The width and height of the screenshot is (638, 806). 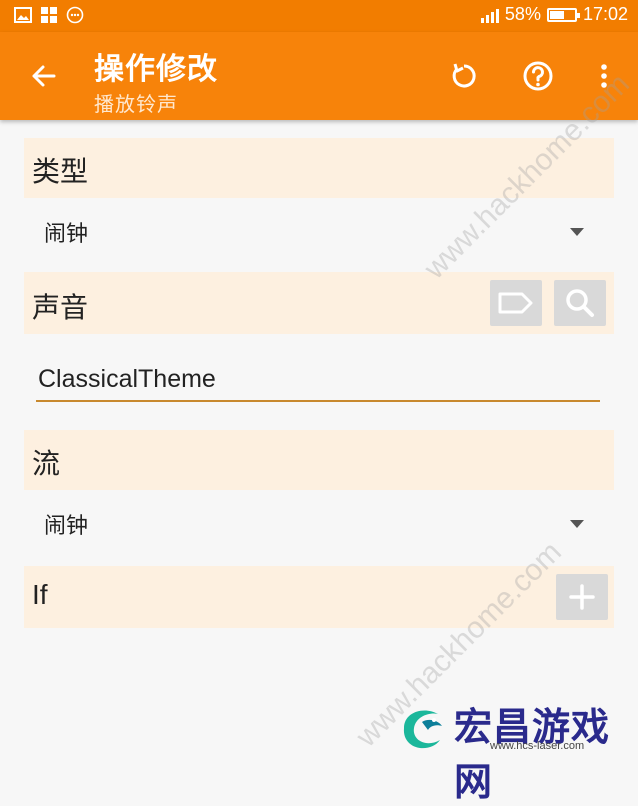 I want to click on section-sound-label: 声音, so click(x=60, y=307).